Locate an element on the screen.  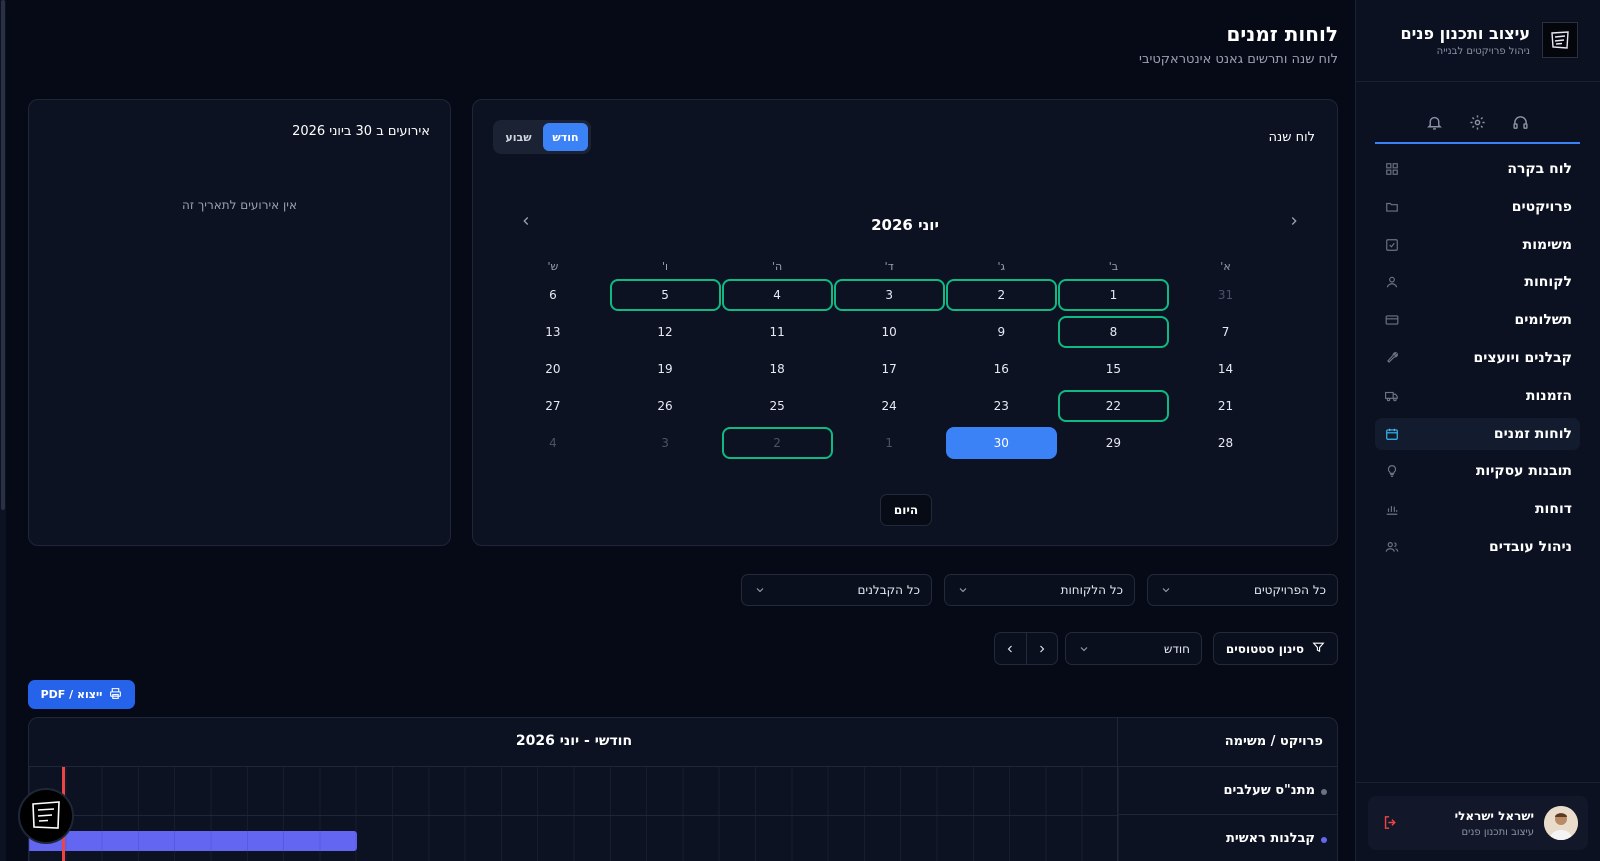
grid-icon is located at coordinates (1392, 169).